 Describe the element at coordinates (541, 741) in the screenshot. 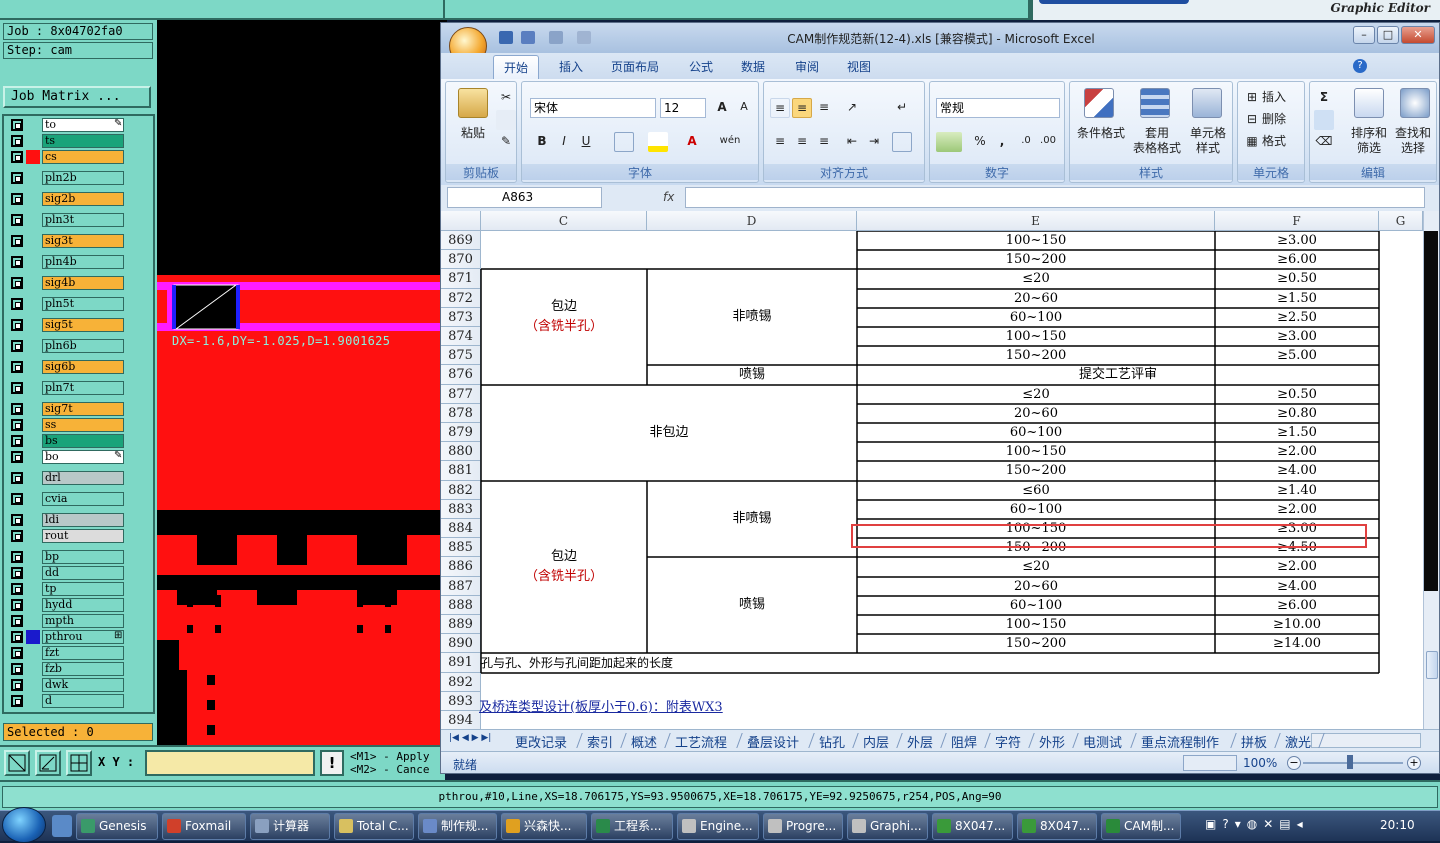

I see `sheet-tab: 更改记录` at that location.